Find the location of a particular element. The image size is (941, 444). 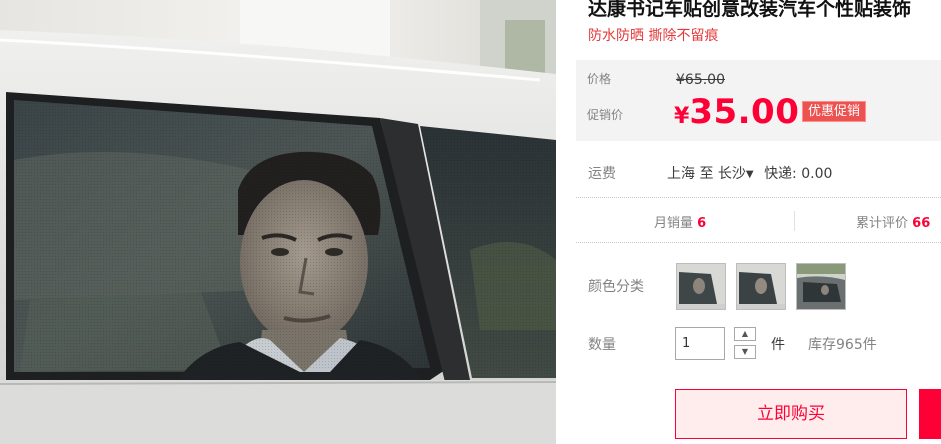

shipping-info: 上海 至 长沙▼ 快递: 0.00 is located at coordinates (749, 173).